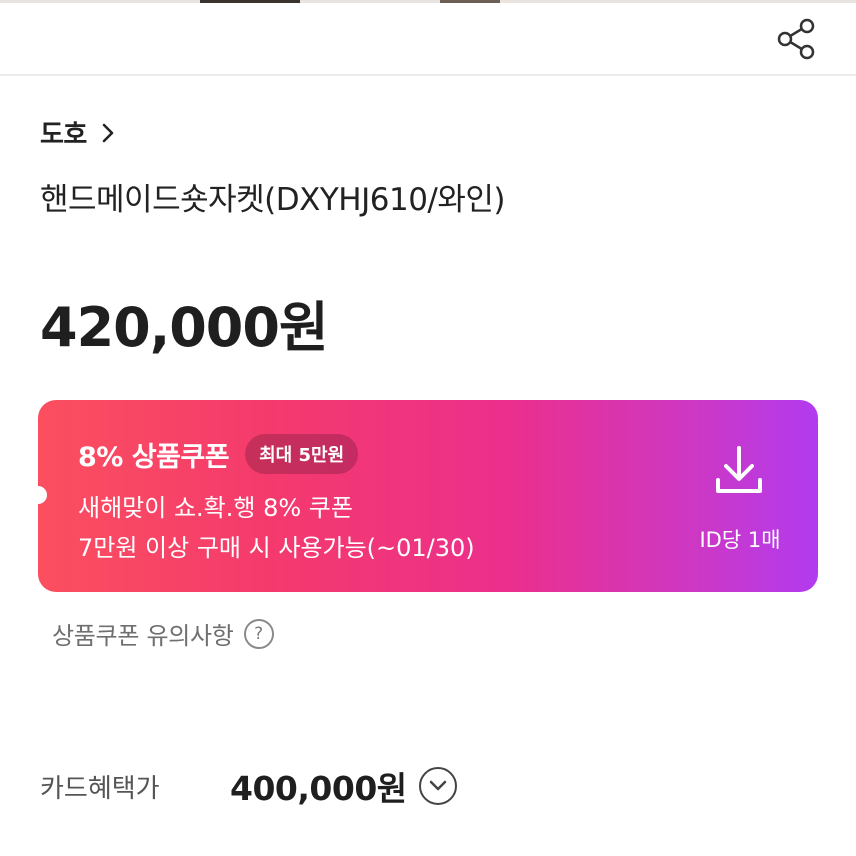 The width and height of the screenshot is (856, 856). What do you see at coordinates (143, 636) in the screenshot?
I see `coupon-notice-label: 상품쿠폰 유의사항` at bounding box center [143, 636].